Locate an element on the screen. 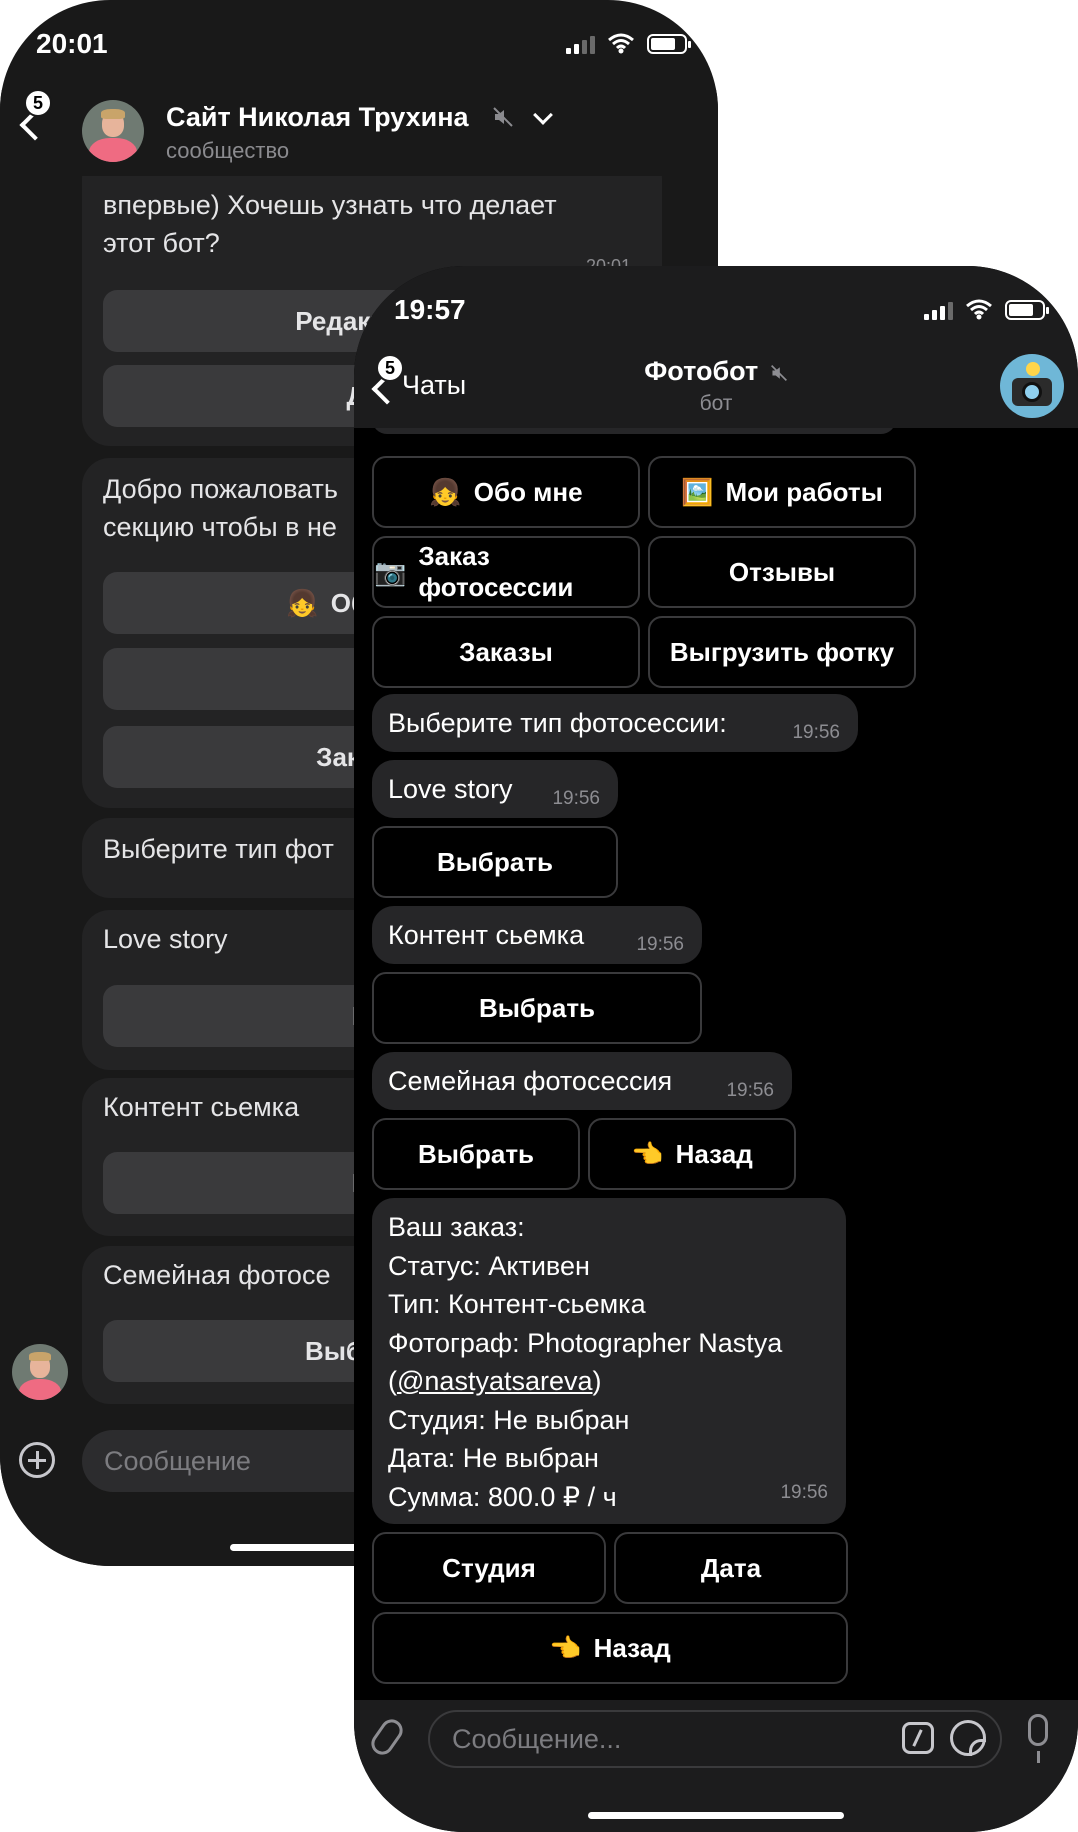 The image size is (1078, 1832). message-text: Семейная фотосе is located at coordinates (217, 1275).